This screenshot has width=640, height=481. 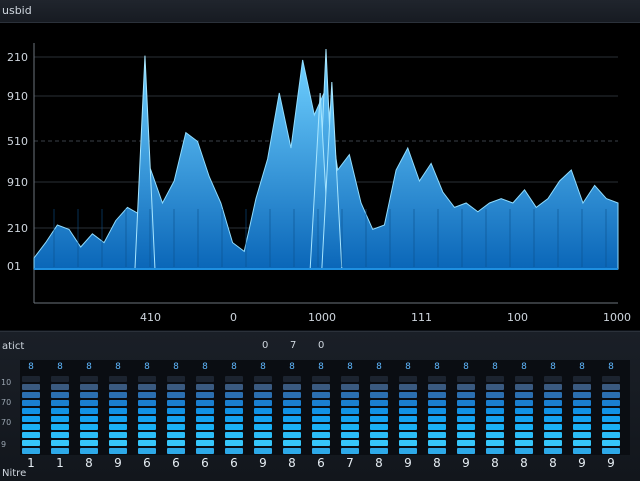 I want to click on y-tick-label: 910, so click(x=17, y=182).